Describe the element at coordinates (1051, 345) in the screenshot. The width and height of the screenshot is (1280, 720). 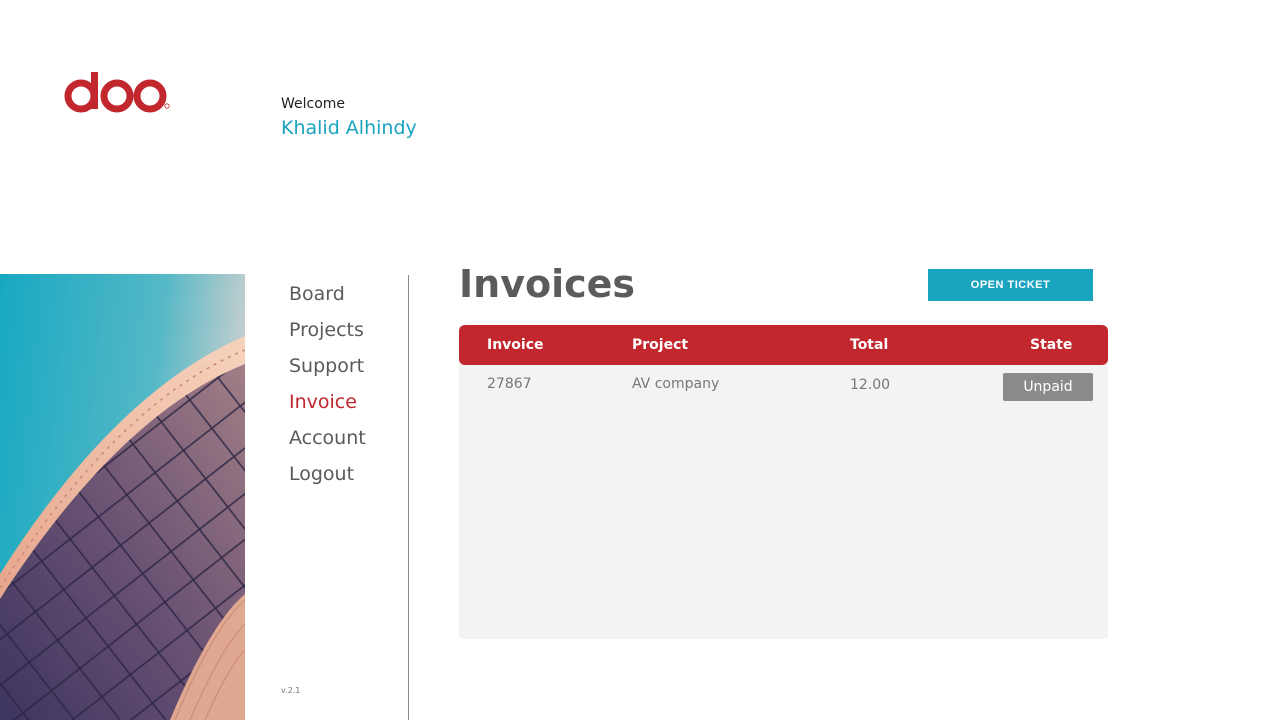
I see `column-header-state: State` at that location.